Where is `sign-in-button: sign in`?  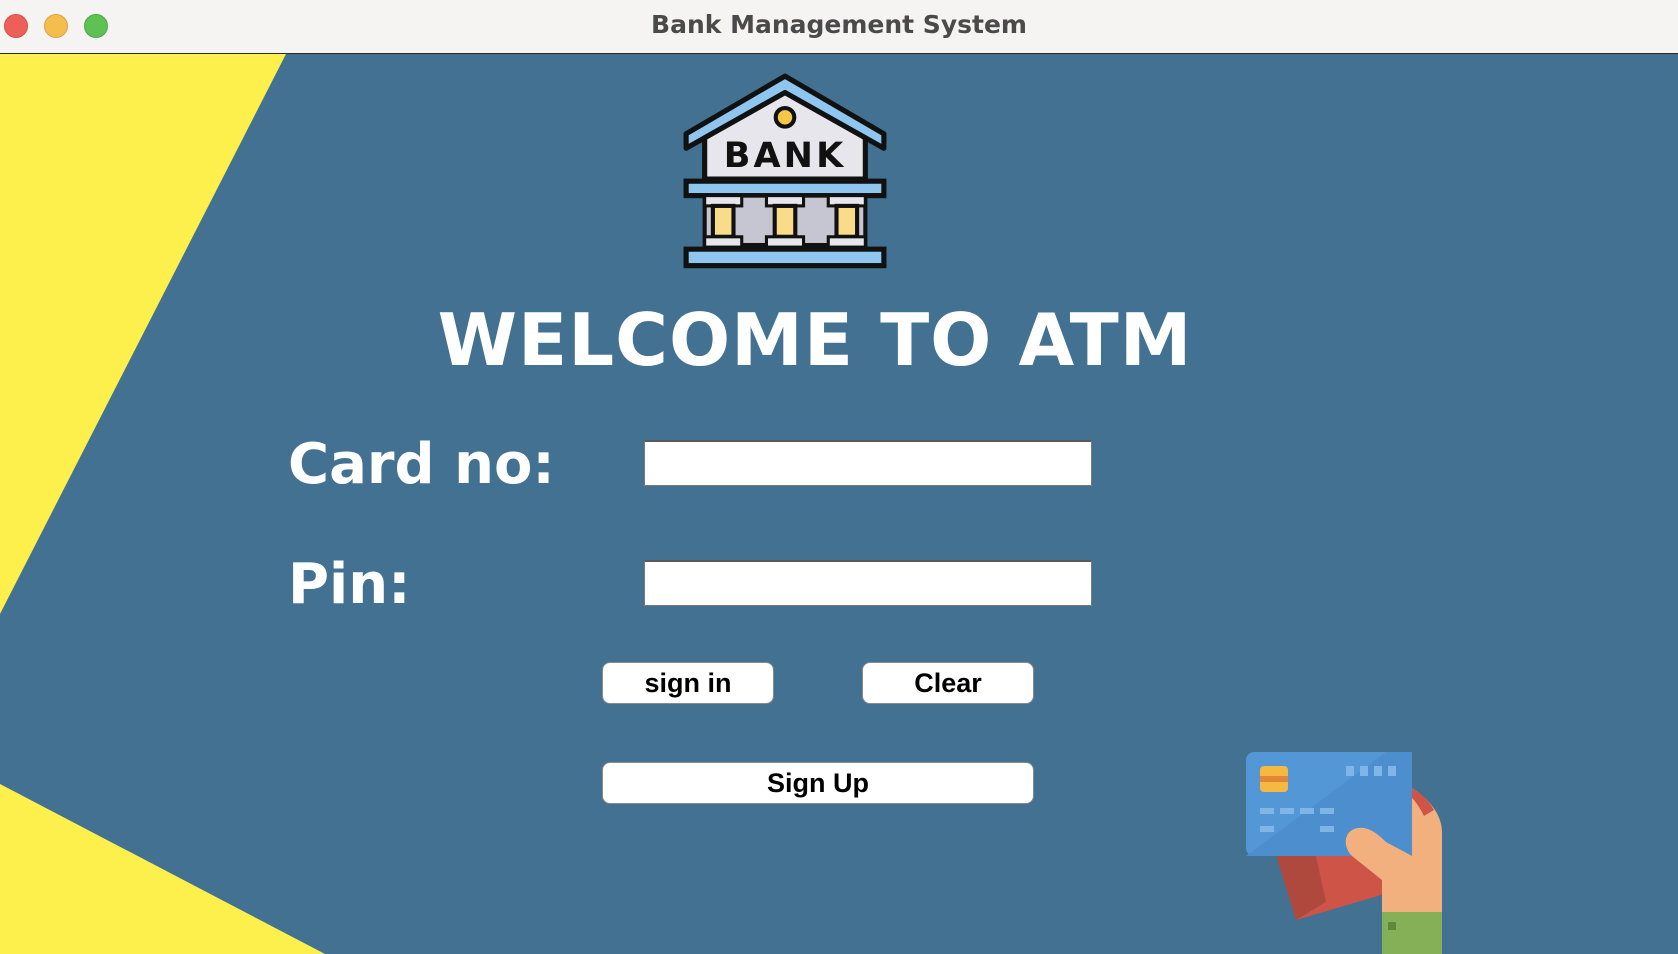
sign-in-button: sign in is located at coordinates (688, 683).